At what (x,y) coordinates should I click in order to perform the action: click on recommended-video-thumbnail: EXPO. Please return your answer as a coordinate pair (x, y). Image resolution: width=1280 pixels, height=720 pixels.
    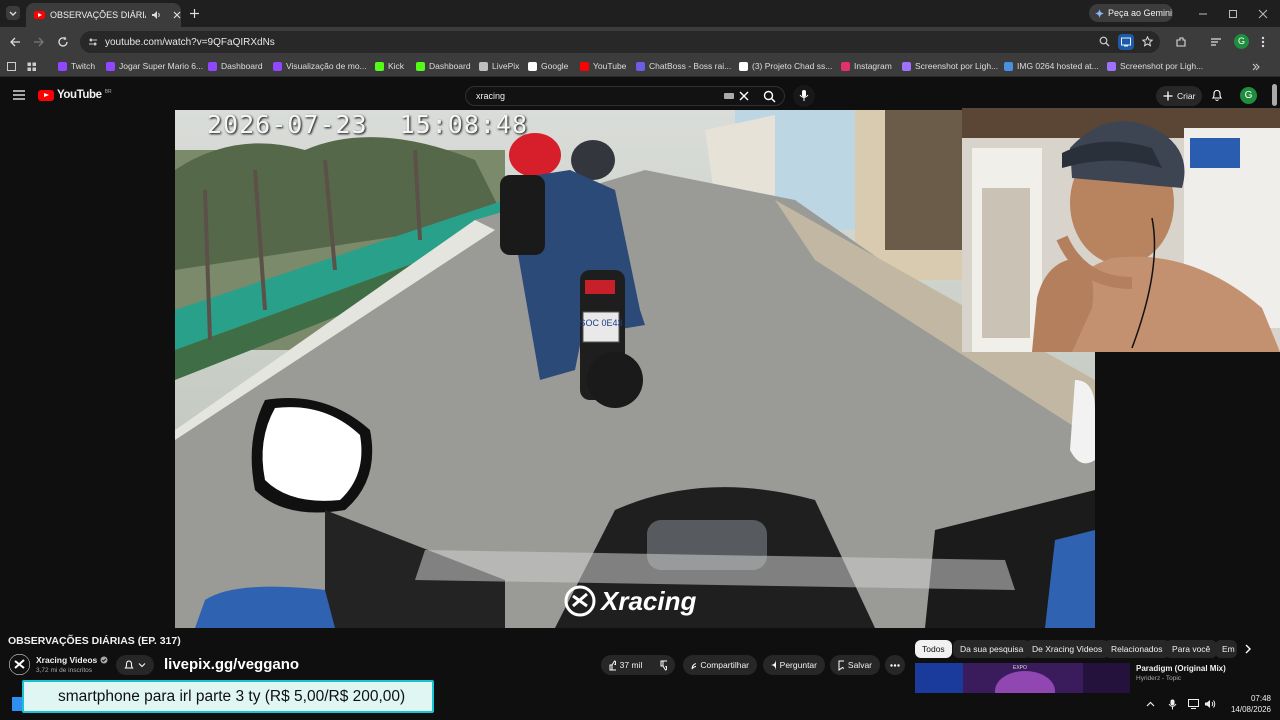
    Looking at the image, I should click on (1022, 678).